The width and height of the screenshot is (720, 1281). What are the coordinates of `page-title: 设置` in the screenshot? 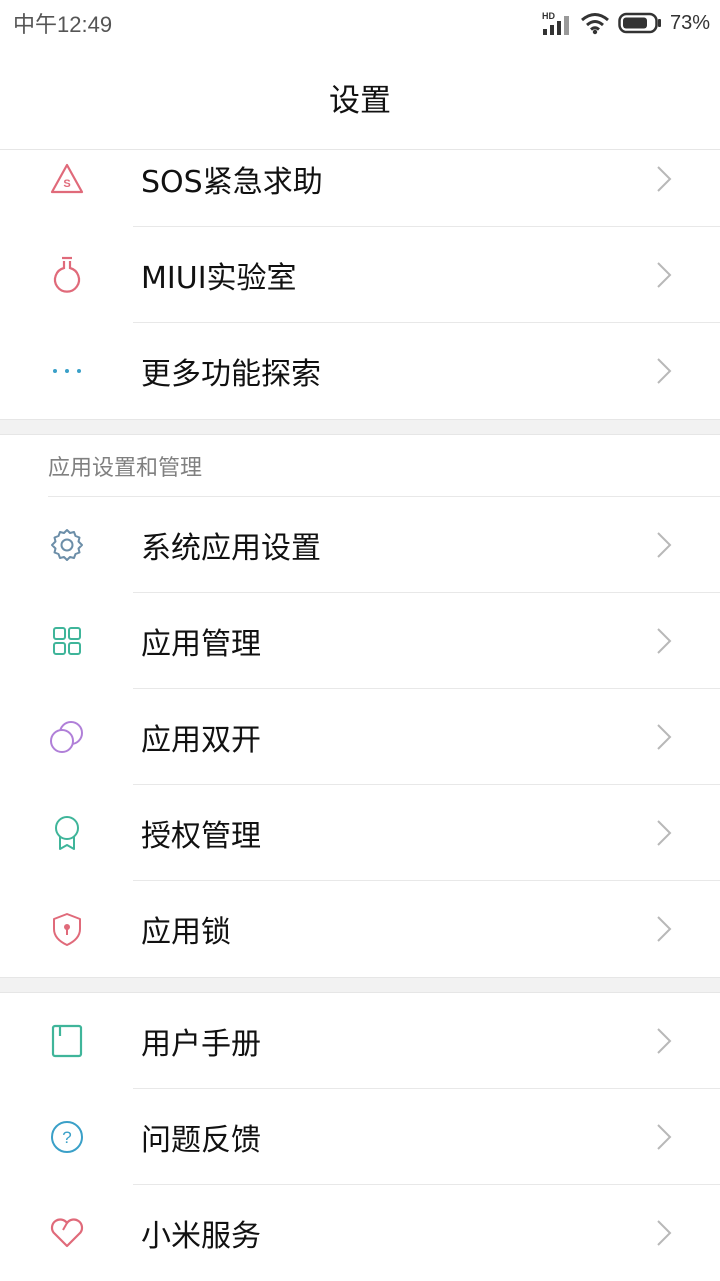 It's located at (360, 101).